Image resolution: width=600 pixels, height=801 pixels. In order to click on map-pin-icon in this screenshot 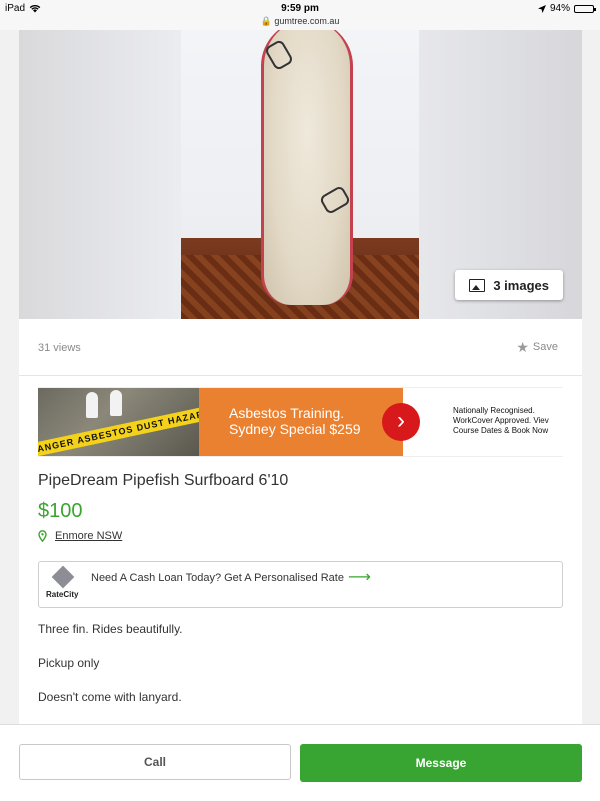, I will do `click(42, 536)`.